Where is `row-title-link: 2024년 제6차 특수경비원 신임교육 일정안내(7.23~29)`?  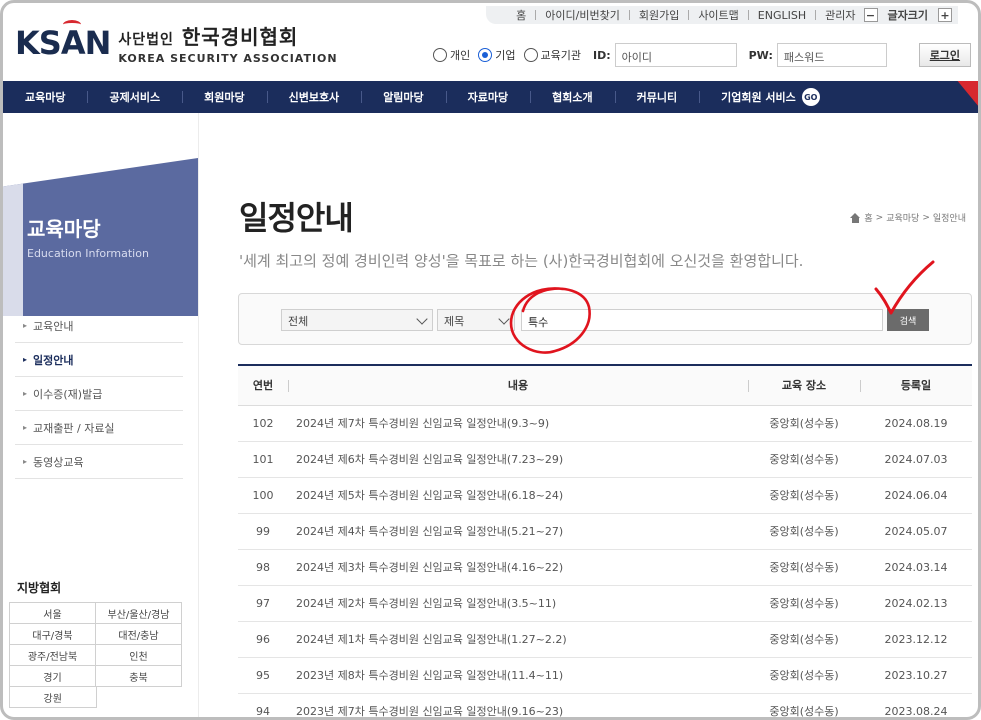 row-title-link: 2024년 제6차 특수경비원 신임교육 일정안내(7.23~29) is located at coordinates (518, 459).